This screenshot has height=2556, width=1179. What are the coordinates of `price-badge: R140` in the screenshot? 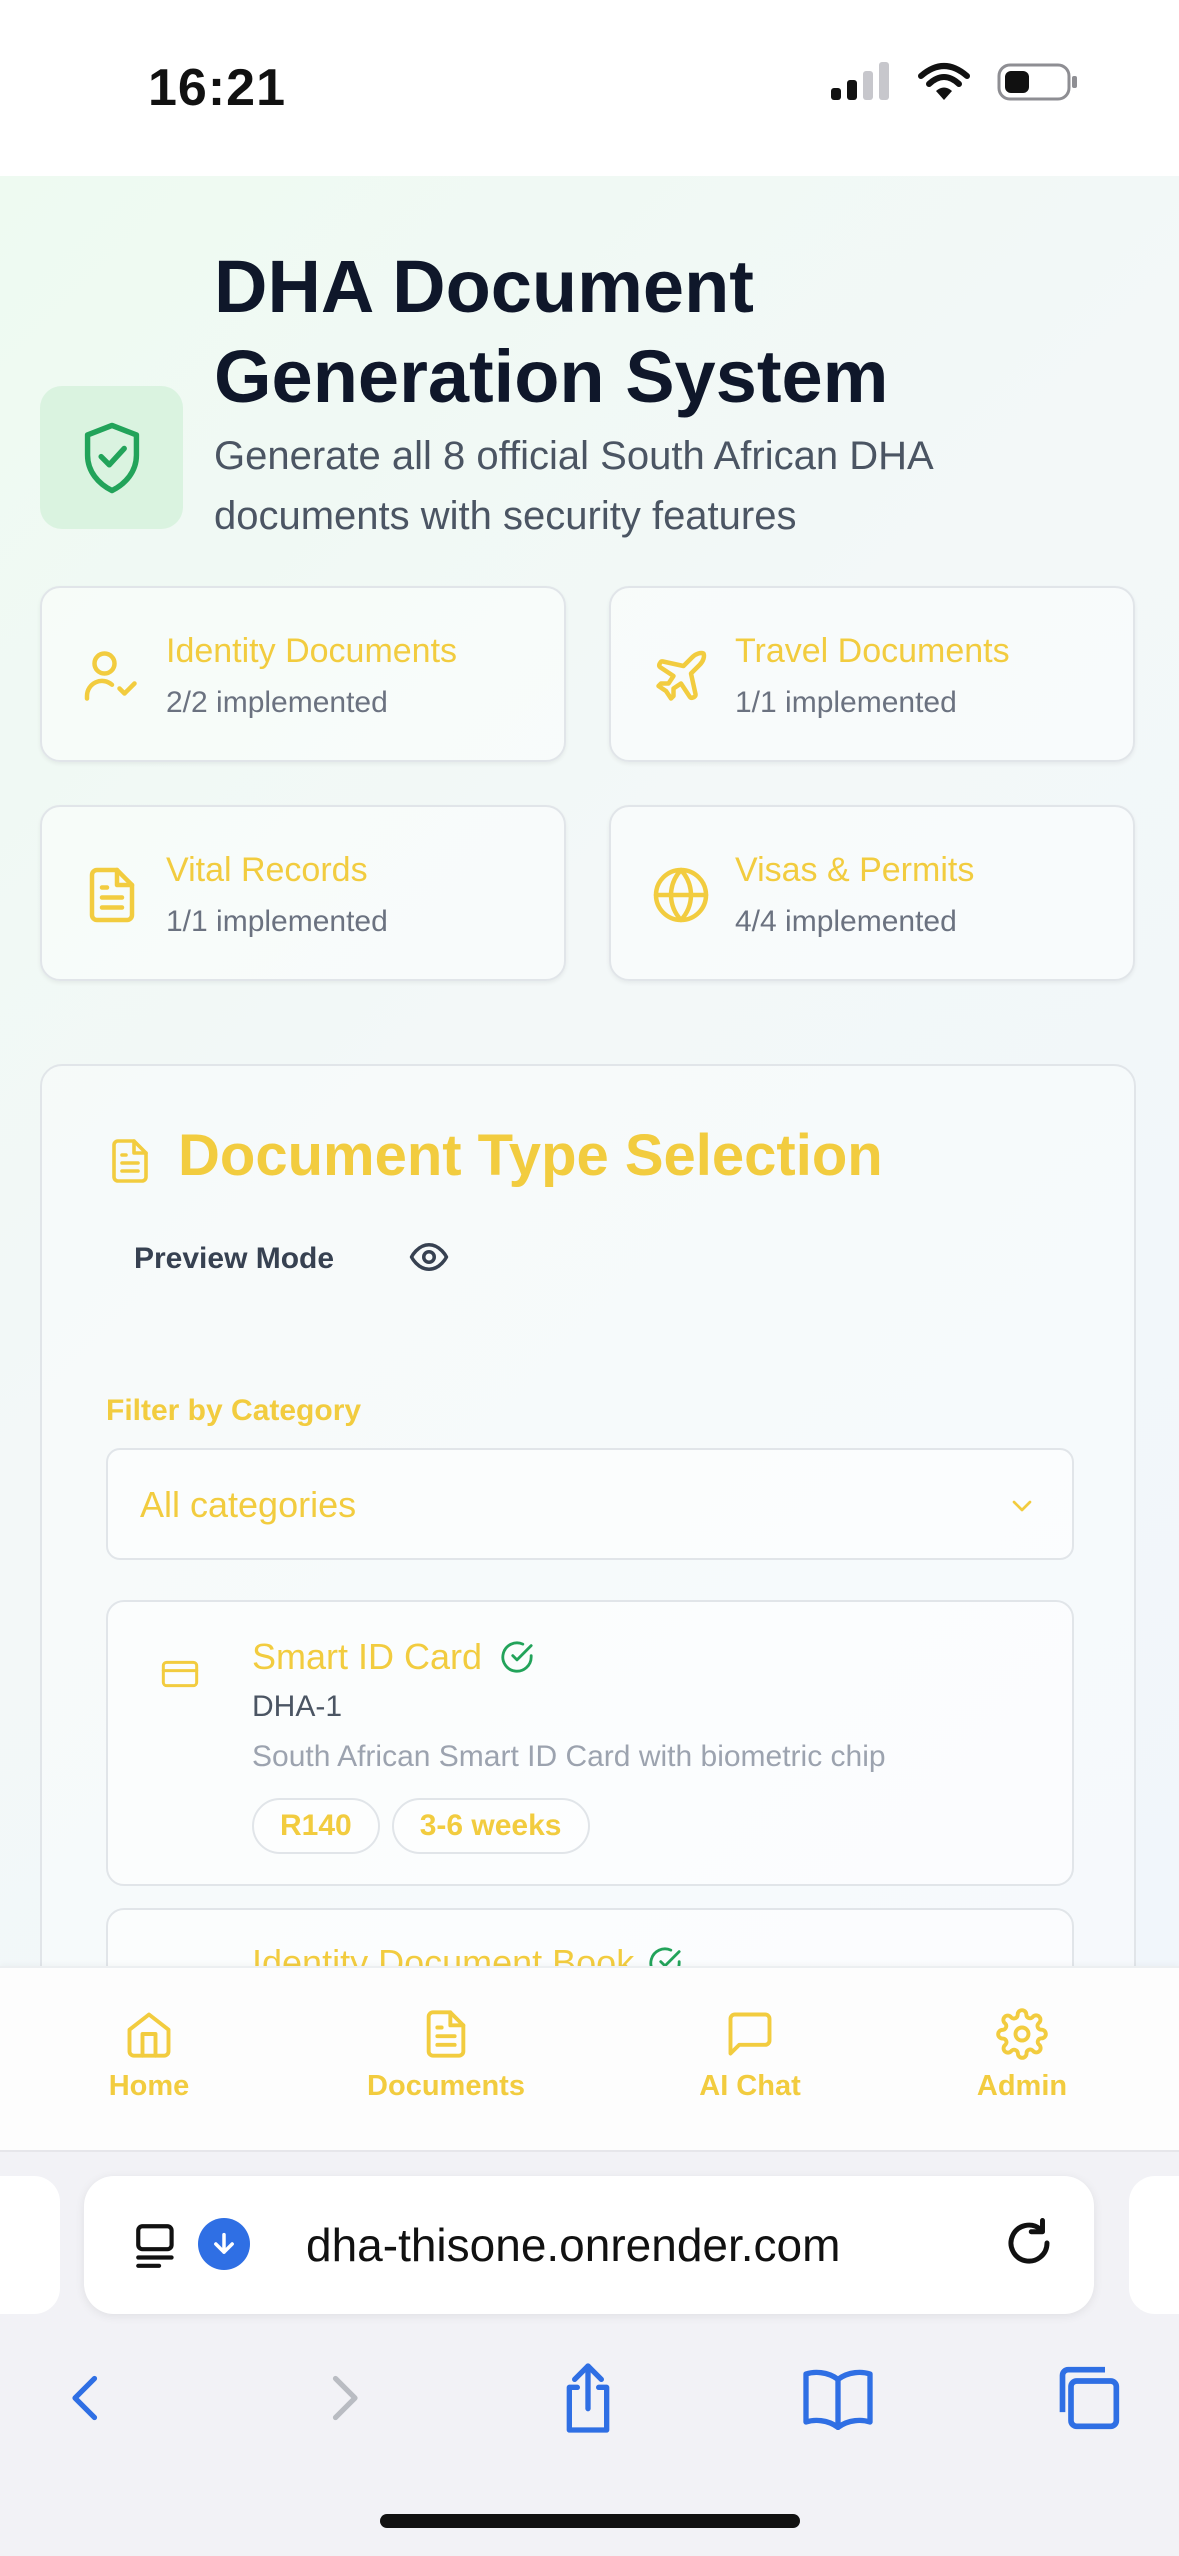 It's located at (316, 1826).